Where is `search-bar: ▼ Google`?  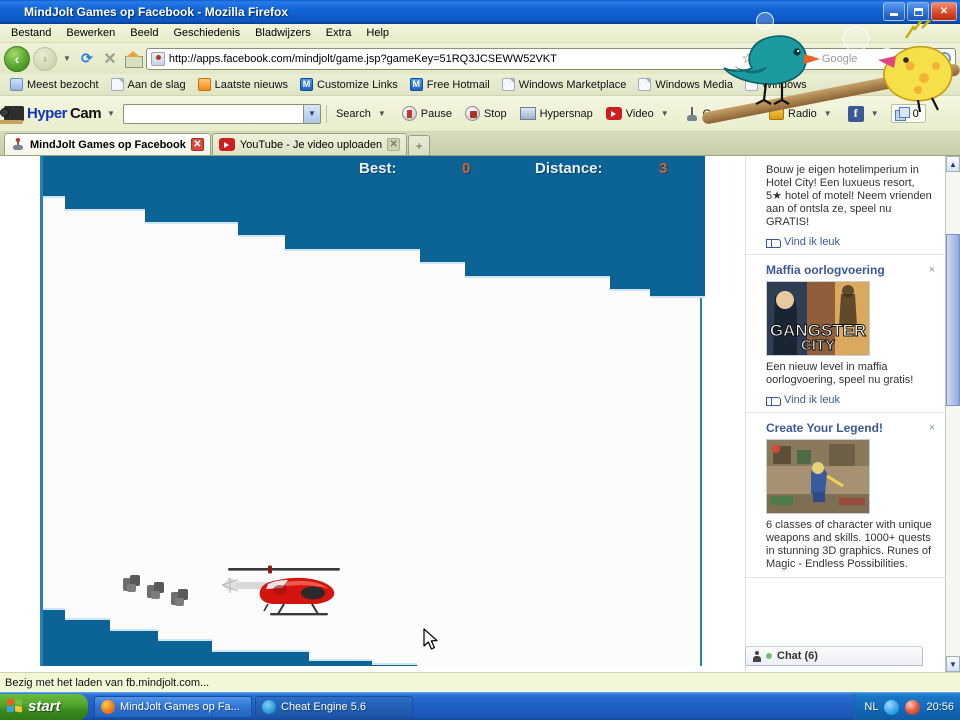 search-bar: ▼ Google is located at coordinates (868, 58).